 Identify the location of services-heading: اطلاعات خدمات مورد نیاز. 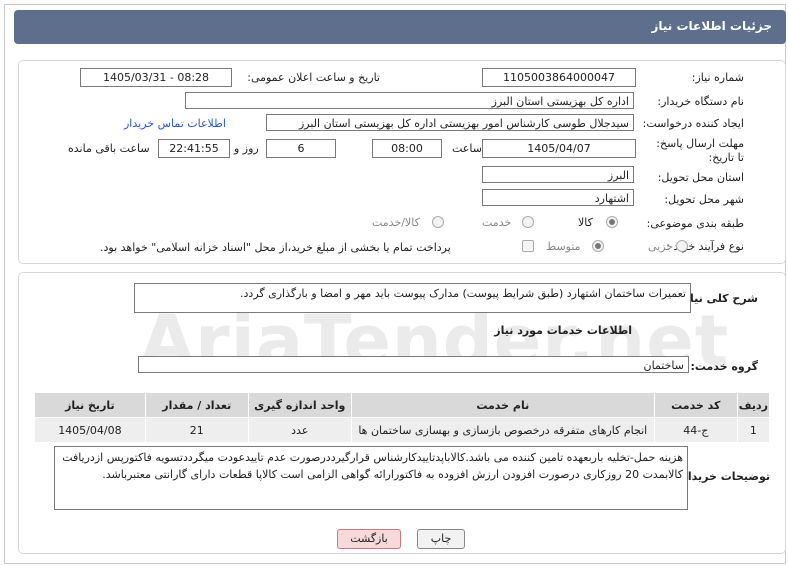
(563, 330).